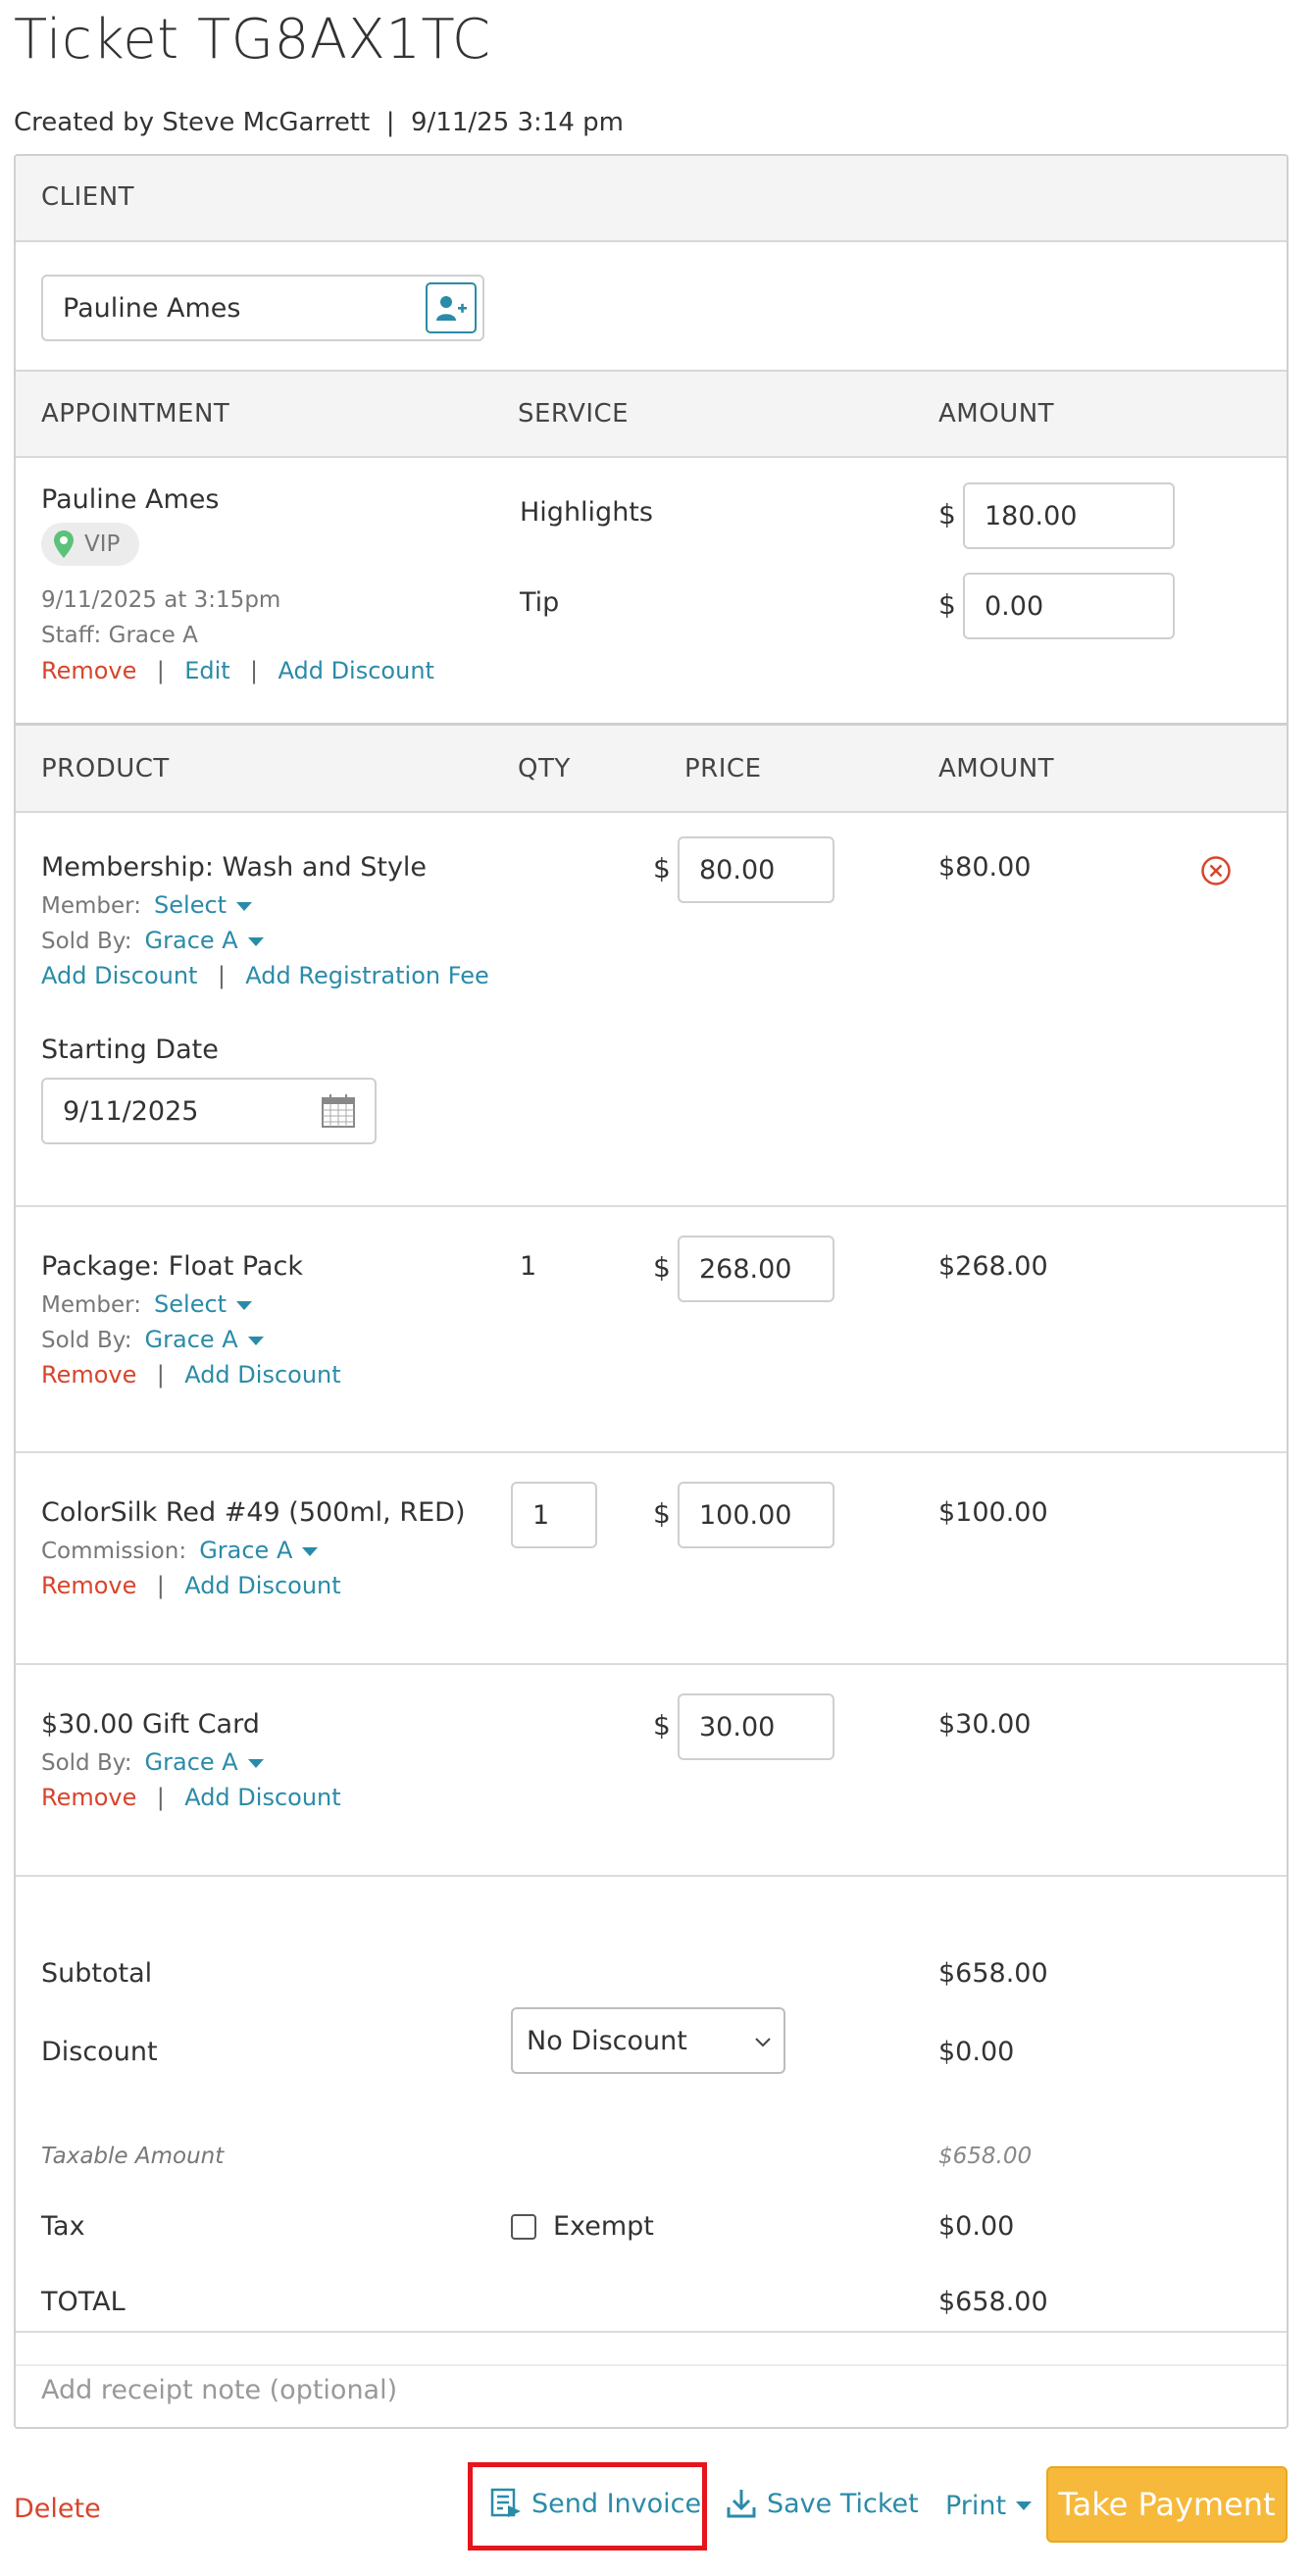  What do you see at coordinates (651, 768) in the screenshot?
I see `product-section-header: PRODUCT QTY PRICE AMOUNT` at bounding box center [651, 768].